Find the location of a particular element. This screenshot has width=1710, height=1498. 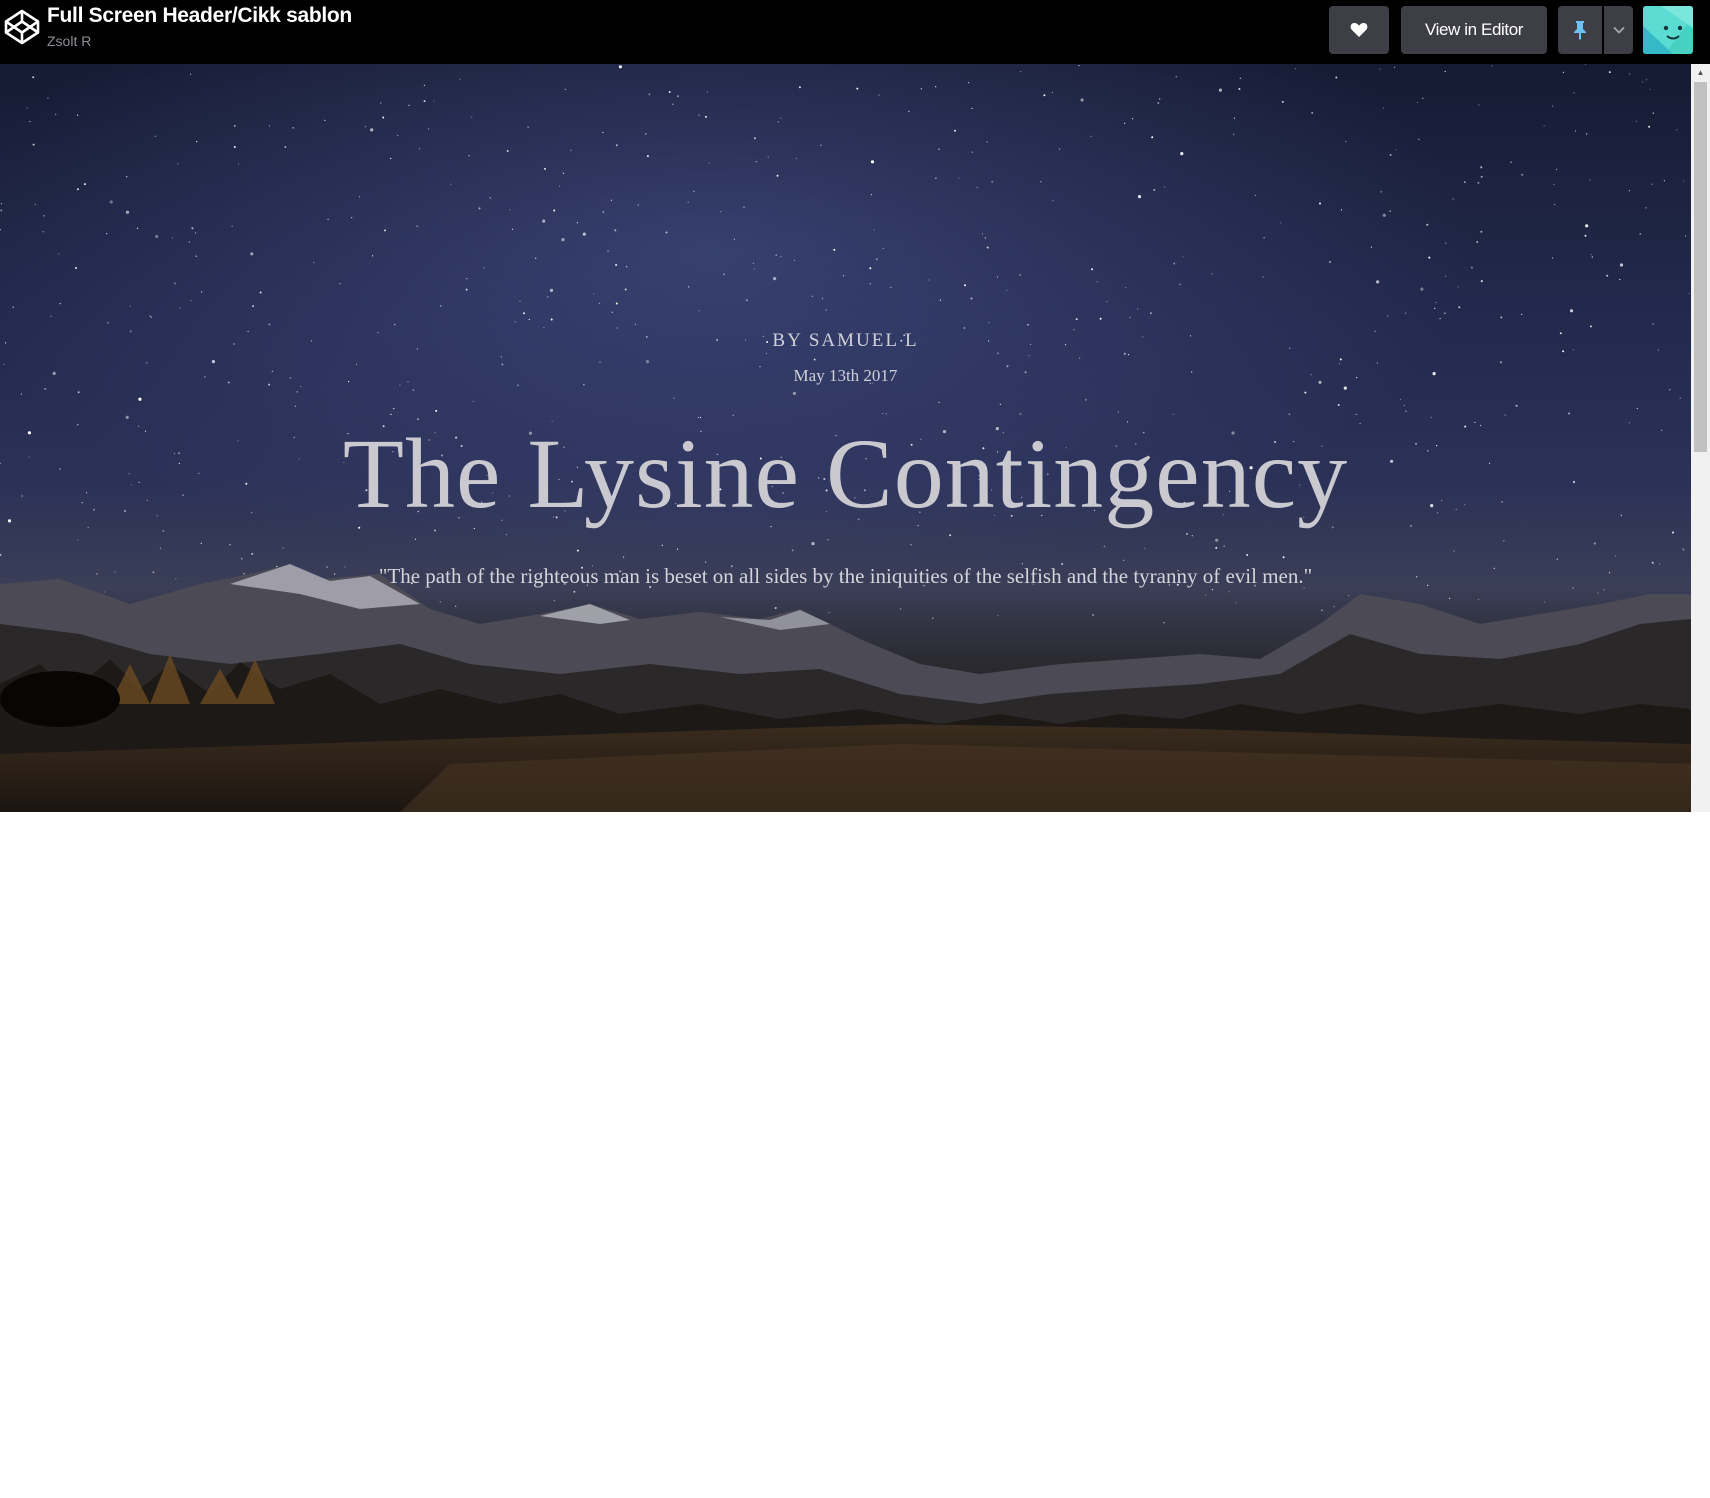

view-in-editor-button: View in Editor is located at coordinates (1474, 30).